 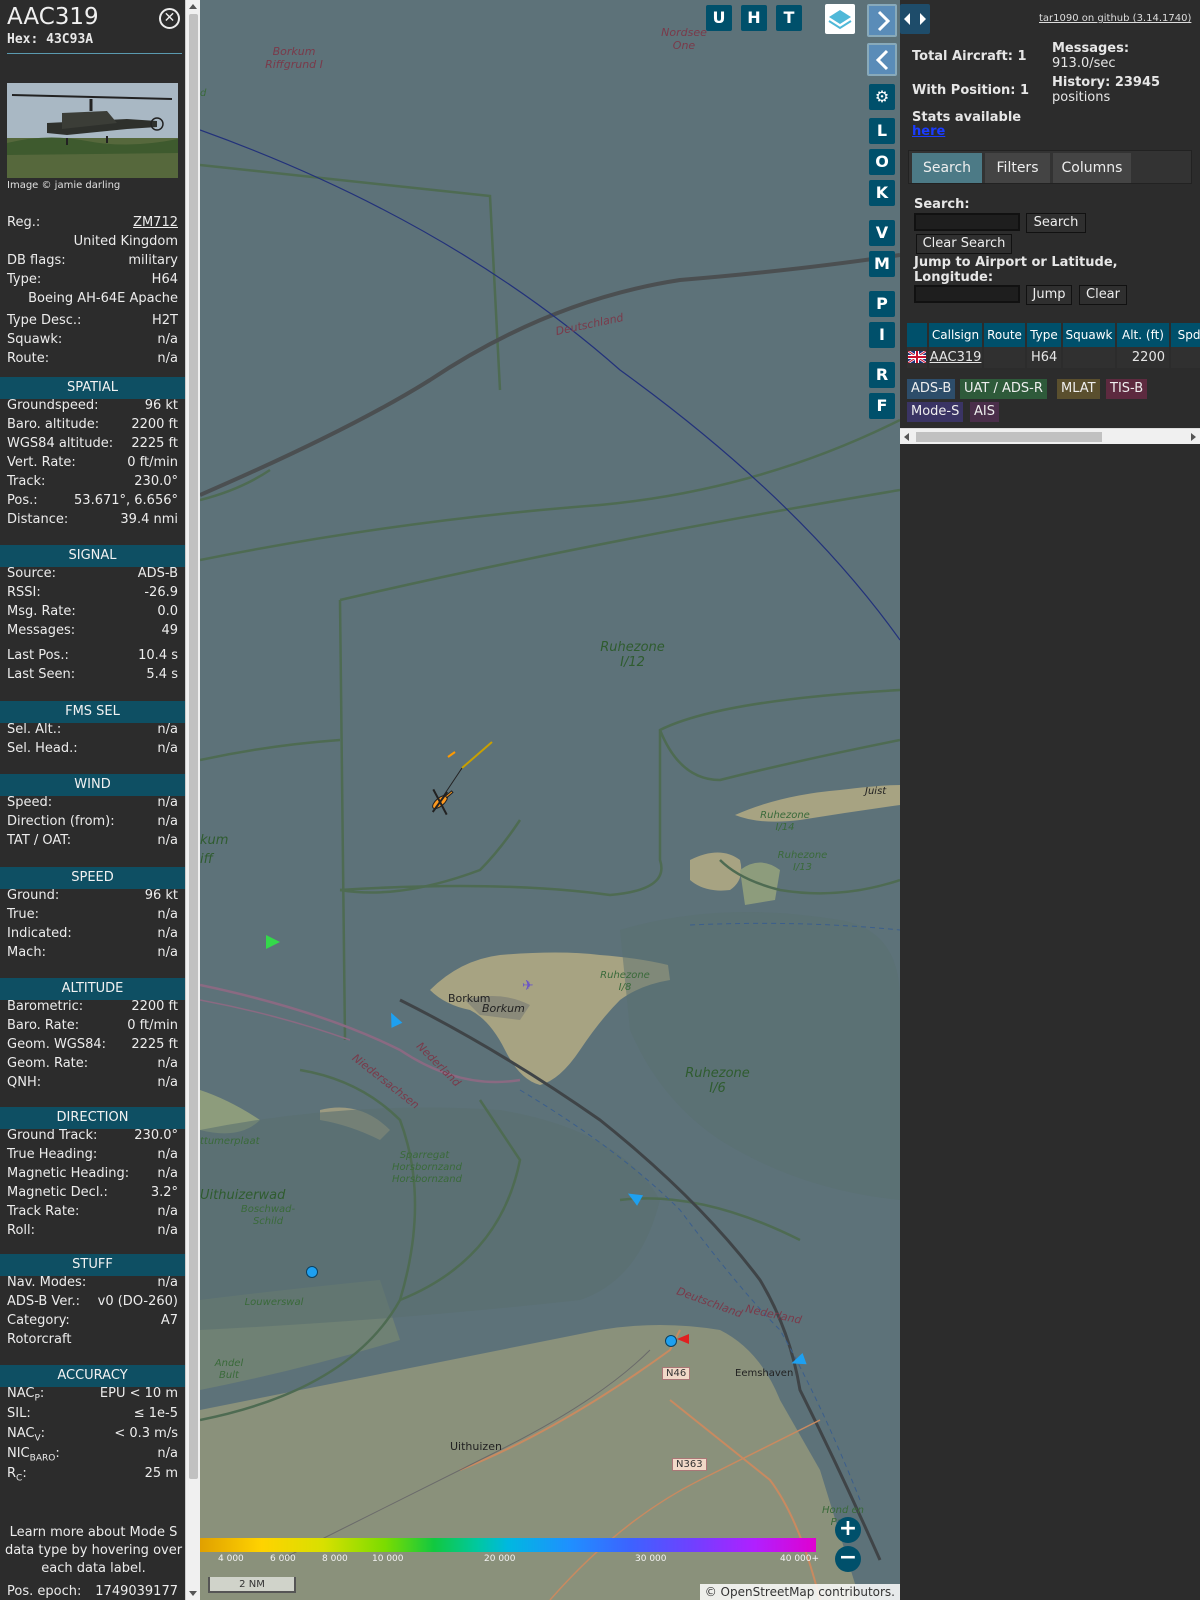 I want to click on info-row: True: n/a, so click(x=92, y=914).